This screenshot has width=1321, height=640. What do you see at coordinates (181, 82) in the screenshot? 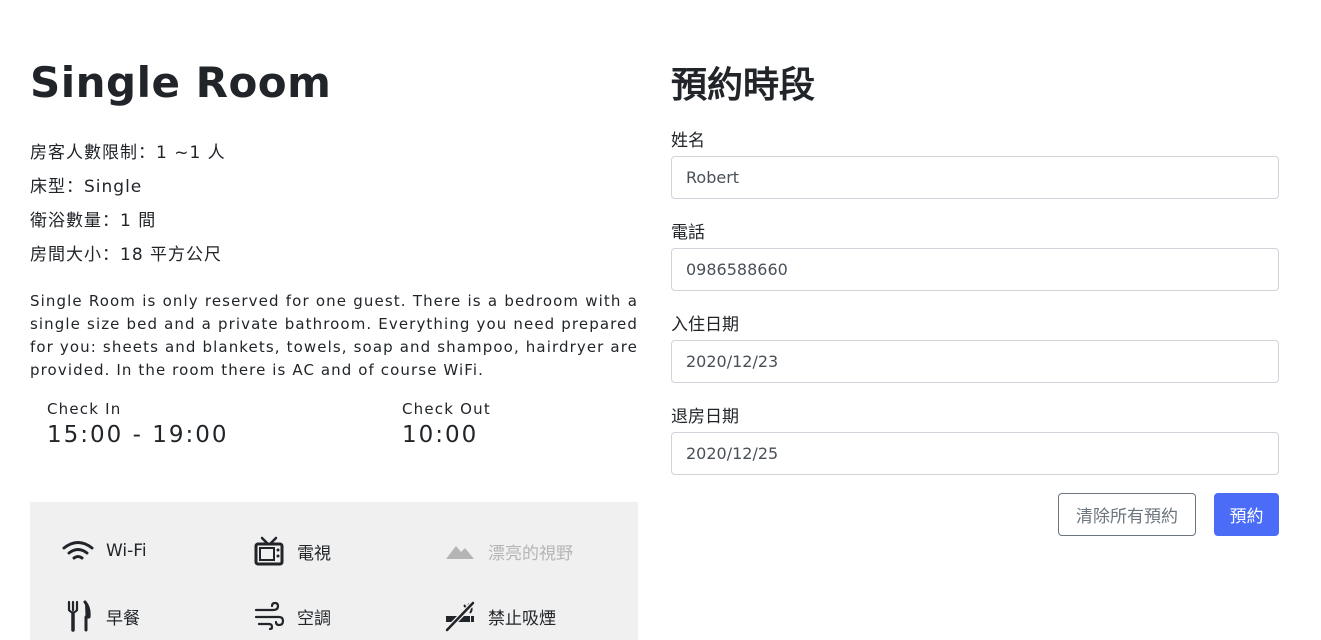
I see `room-title: Single Room` at bounding box center [181, 82].